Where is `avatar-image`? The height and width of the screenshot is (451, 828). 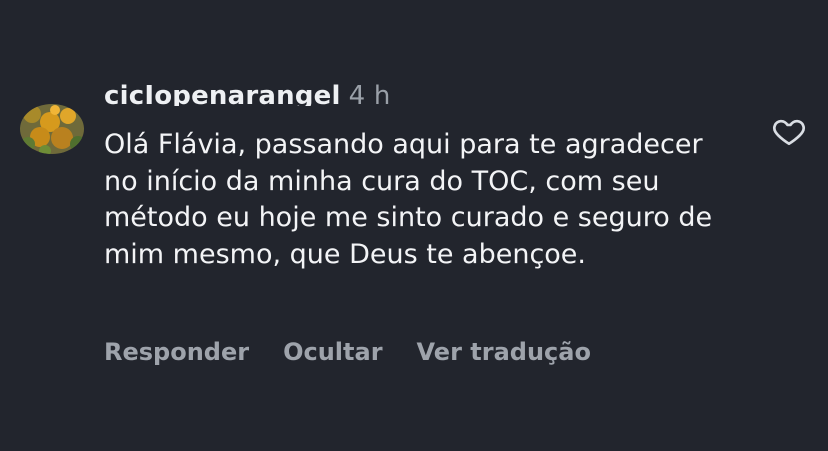
avatar-image is located at coordinates (52, 129).